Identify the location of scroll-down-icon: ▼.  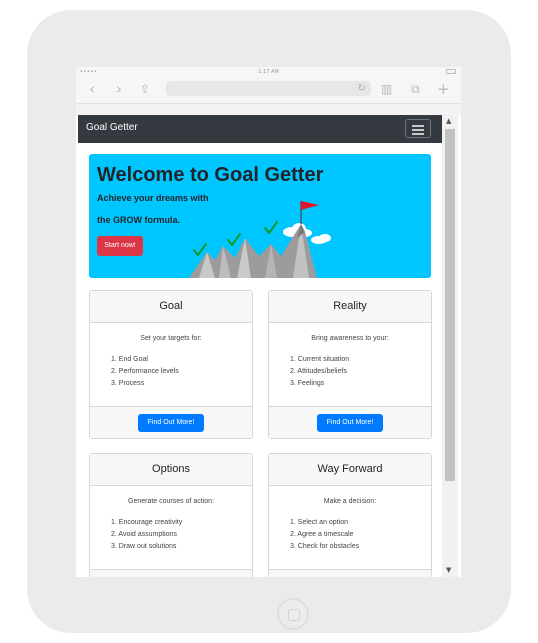
(448, 570).